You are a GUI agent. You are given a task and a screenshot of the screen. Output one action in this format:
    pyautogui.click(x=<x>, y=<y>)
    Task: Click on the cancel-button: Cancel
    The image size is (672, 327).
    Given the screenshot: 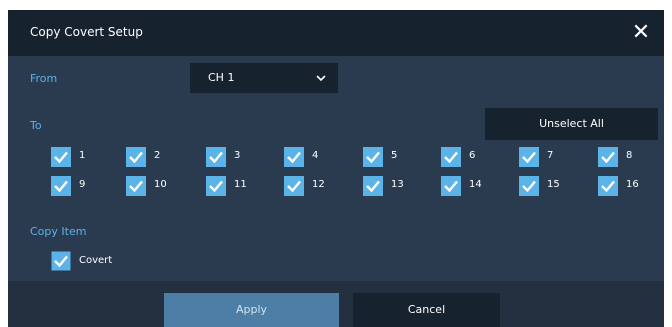 What is the action you would take?
    pyautogui.click(x=426, y=310)
    